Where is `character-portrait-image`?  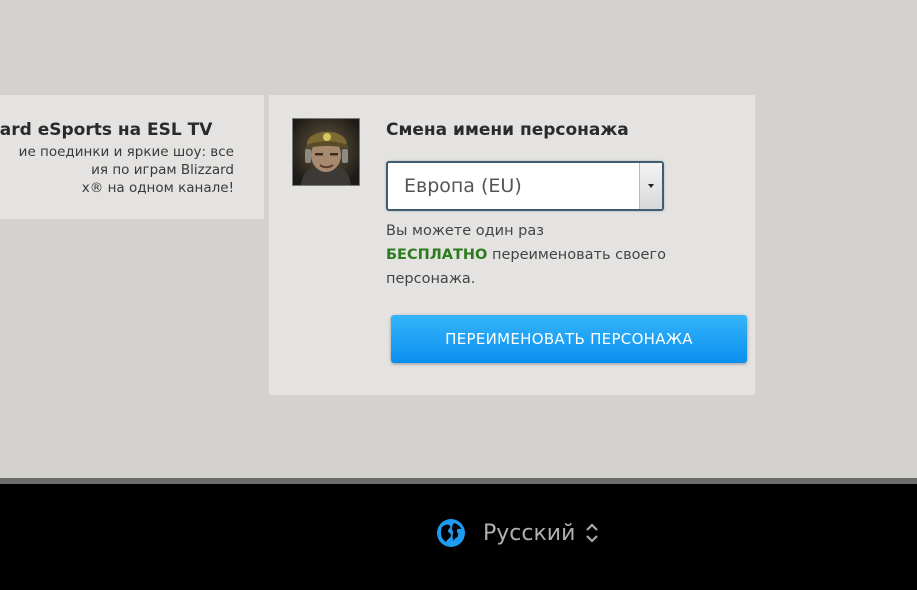 character-portrait-image is located at coordinates (326, 152).